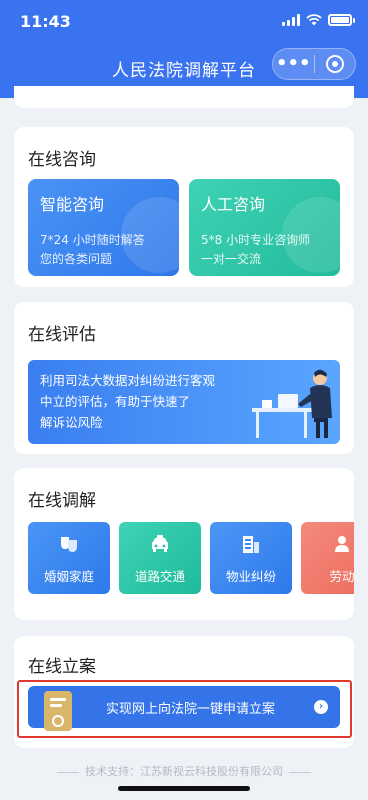  Describe the element at coordinates (160, 543) in the screenshot. I see `car-icon` at that location.